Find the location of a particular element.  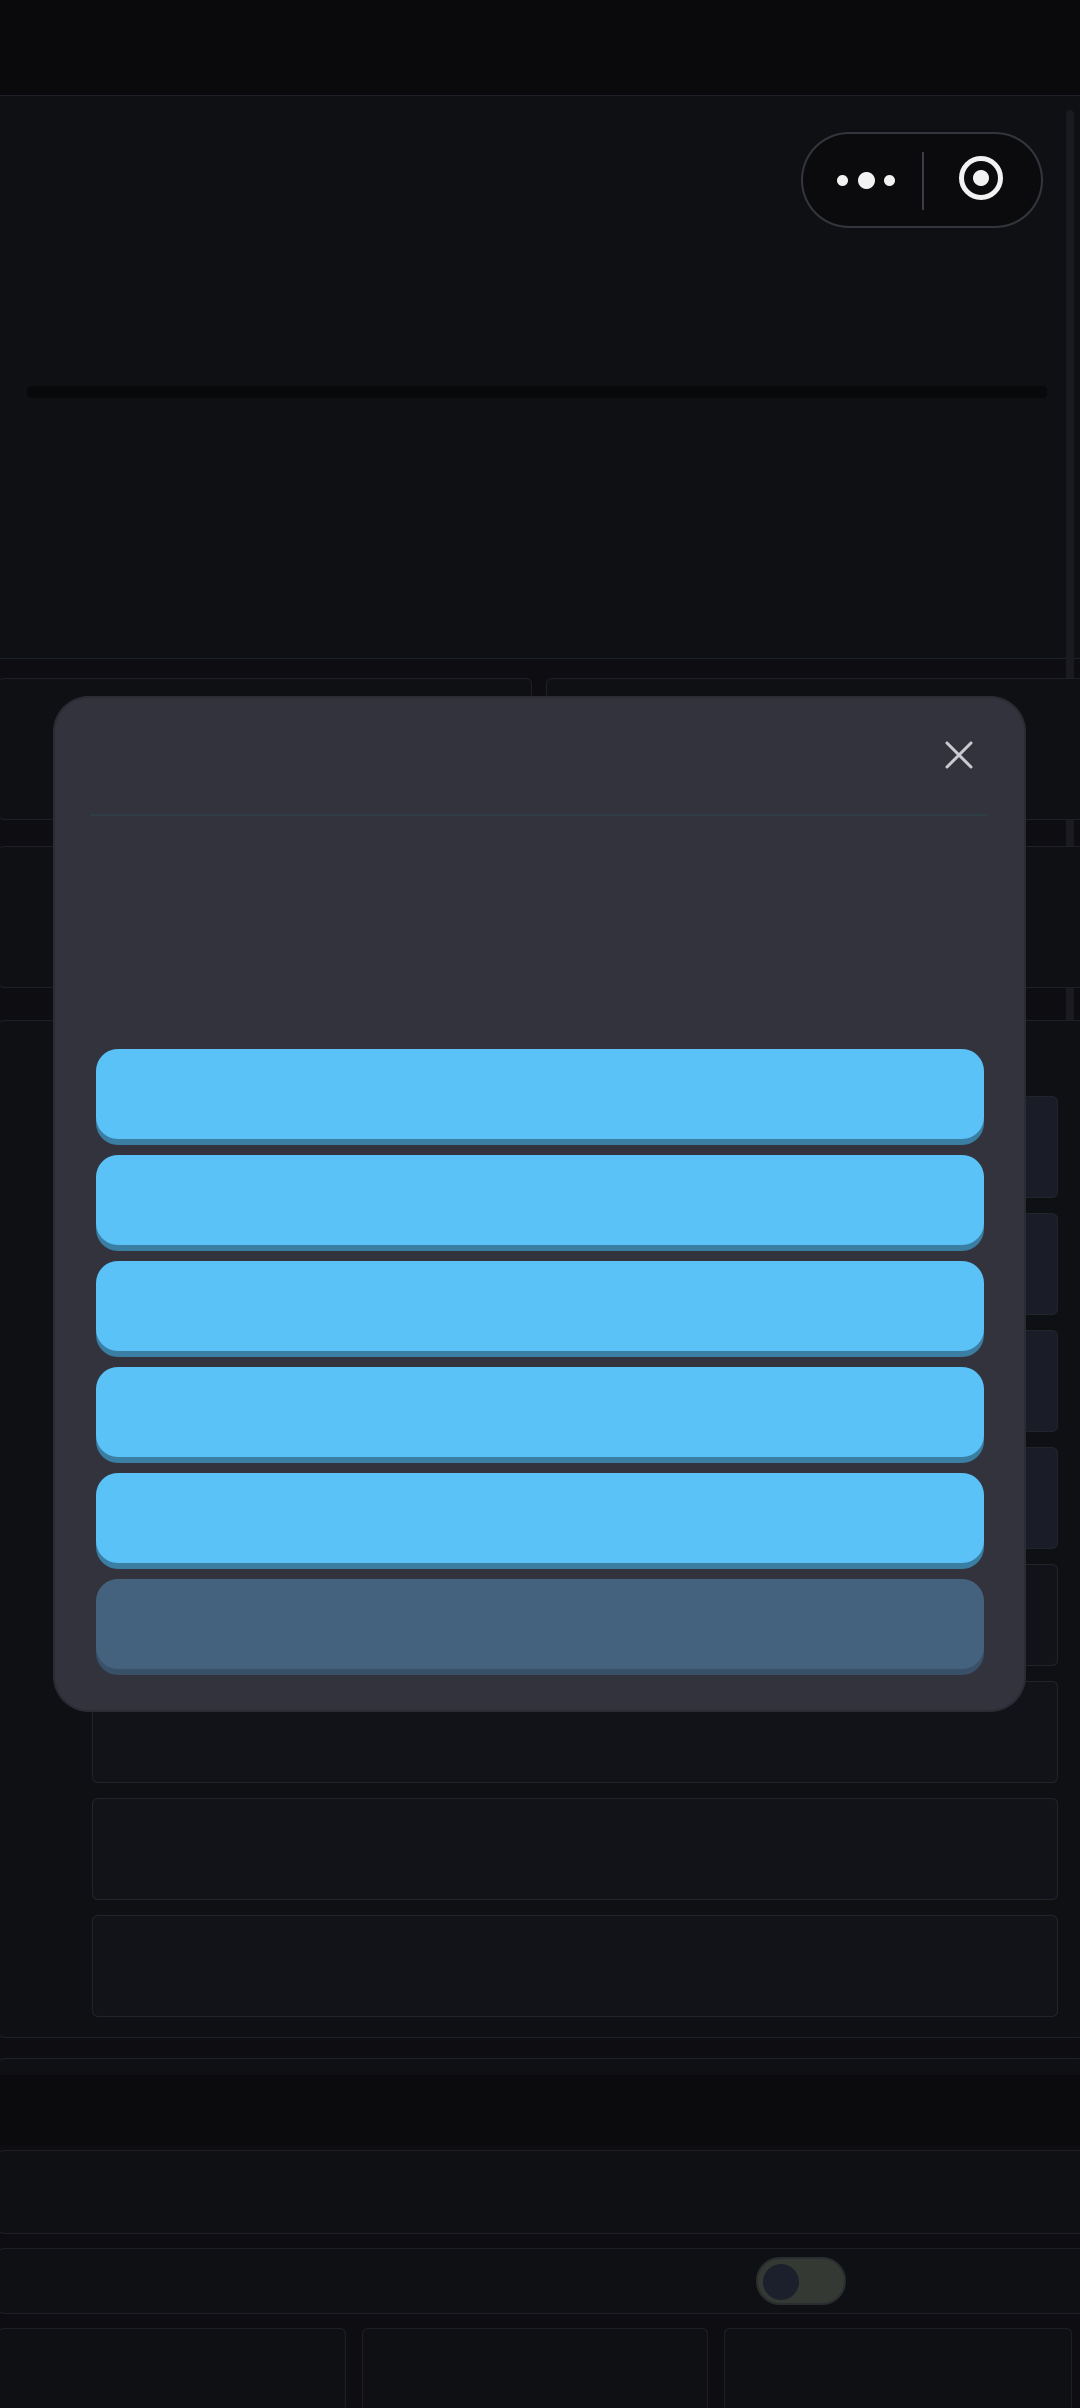

capsule-divider is located at coordinates (923, 181).